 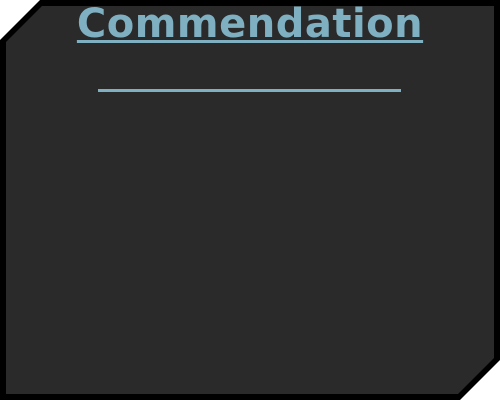 What do you see at coordinates (250, 24) in the screenshot?
I see `panel-title: Commendation` at bounding box center [250, 24].